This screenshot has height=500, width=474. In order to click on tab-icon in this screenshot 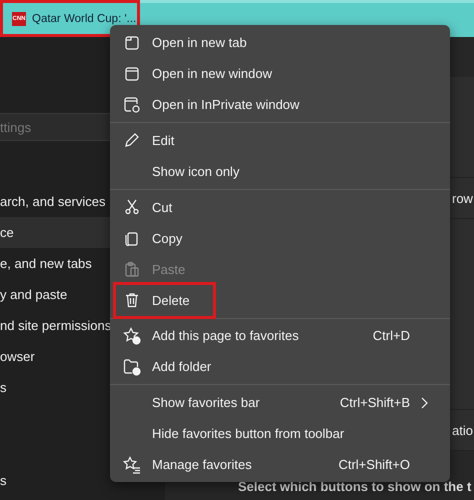, I will do `click(132, 42)`.